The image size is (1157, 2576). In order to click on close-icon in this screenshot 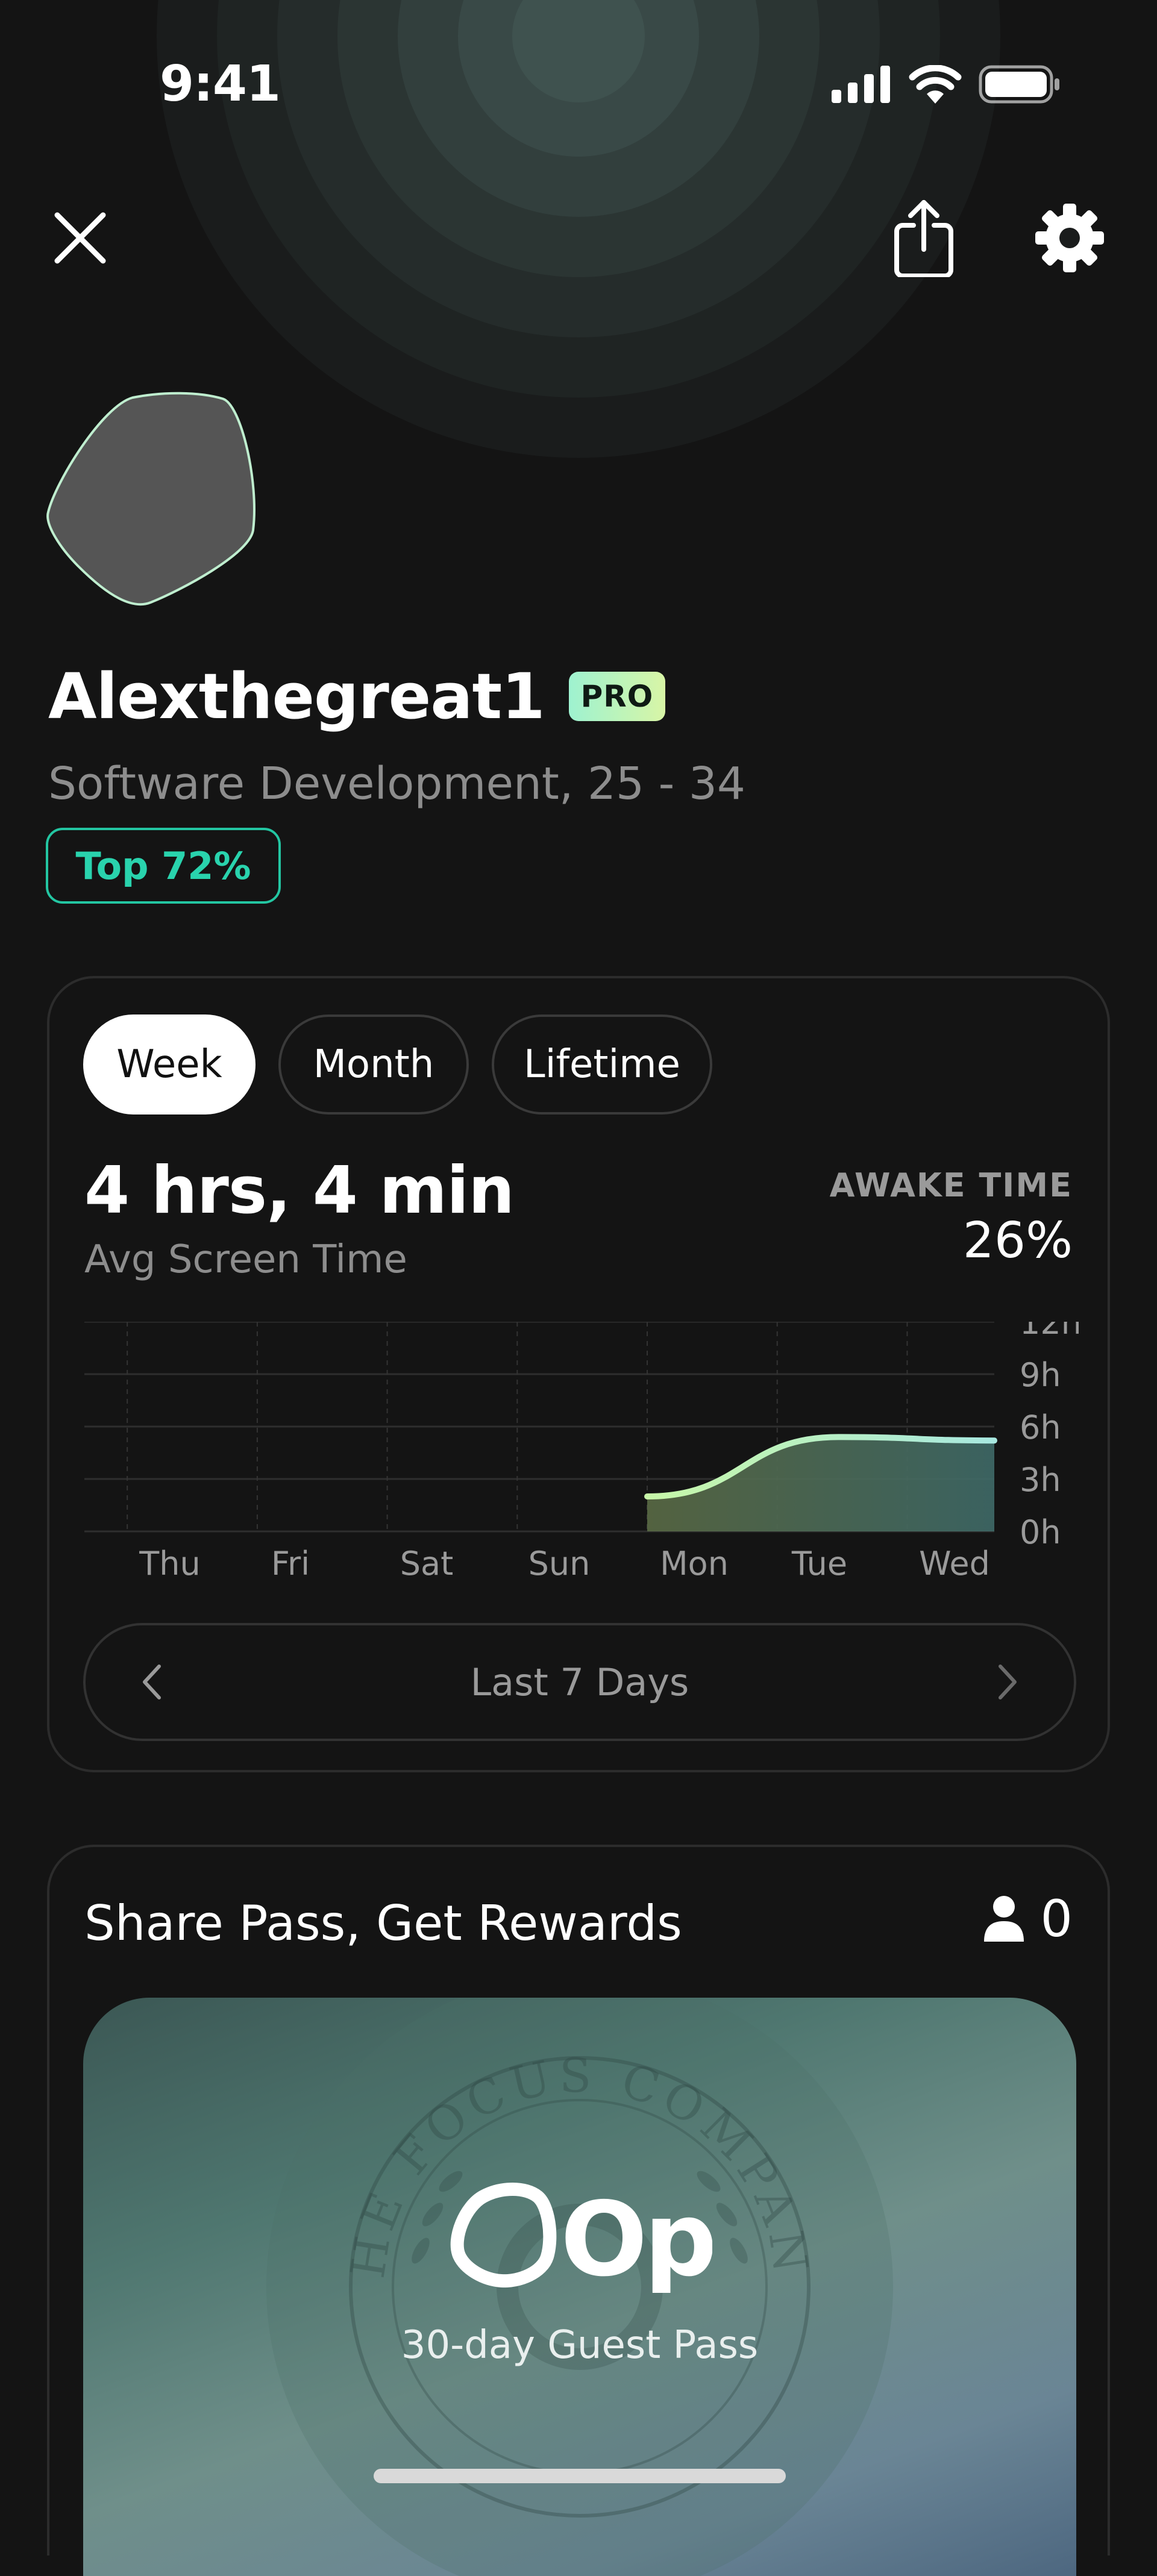, I will do `click(80, 238)`.